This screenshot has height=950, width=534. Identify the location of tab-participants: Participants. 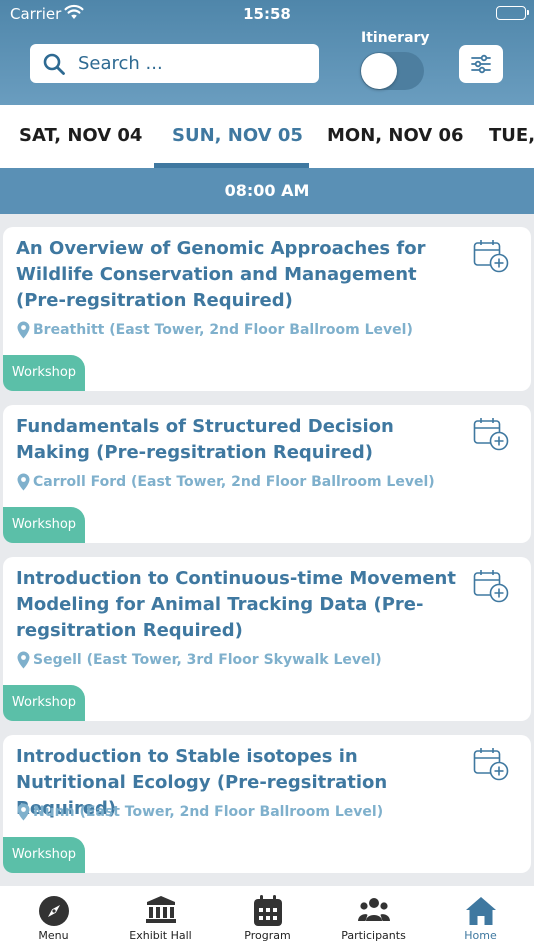
(373, 918).